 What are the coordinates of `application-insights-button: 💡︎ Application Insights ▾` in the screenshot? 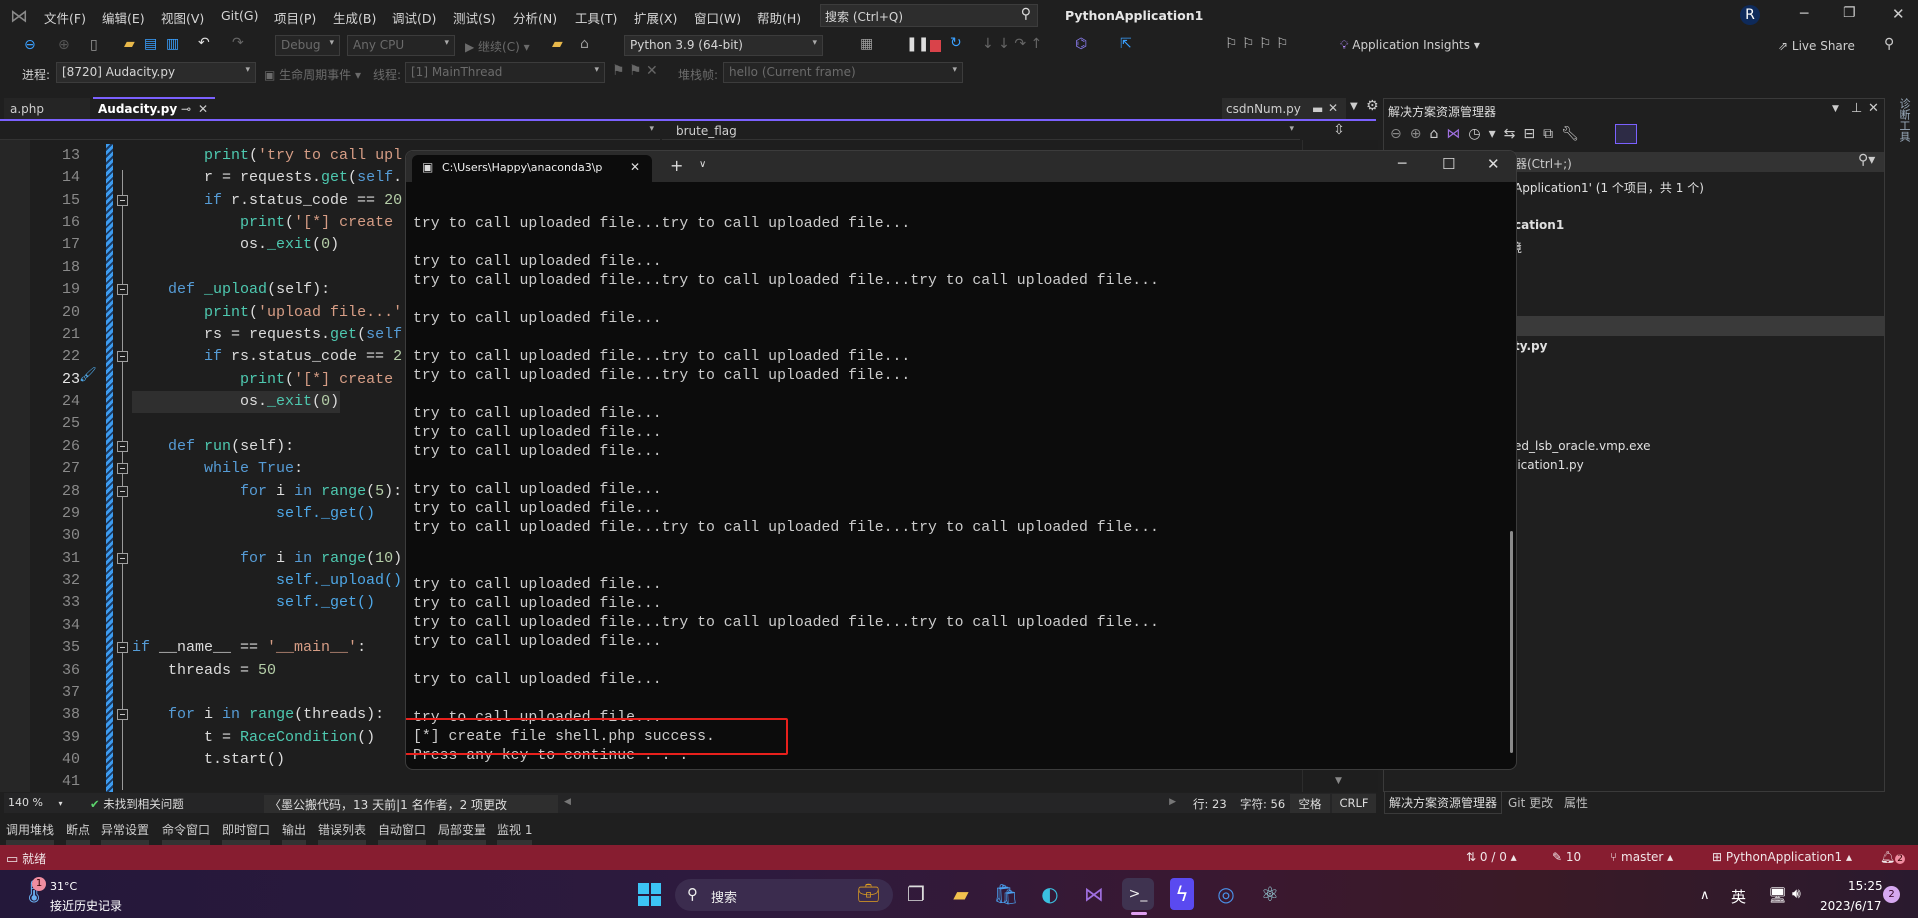 It's located at (1410, 45).